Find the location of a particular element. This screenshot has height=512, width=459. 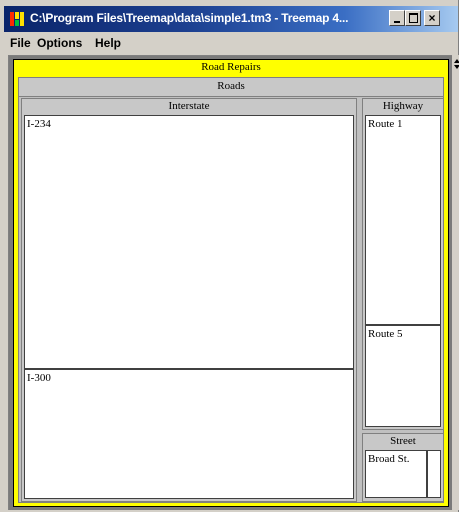

treemap-leaf-route-5: Route 5 is located at coordinates (403, 376).